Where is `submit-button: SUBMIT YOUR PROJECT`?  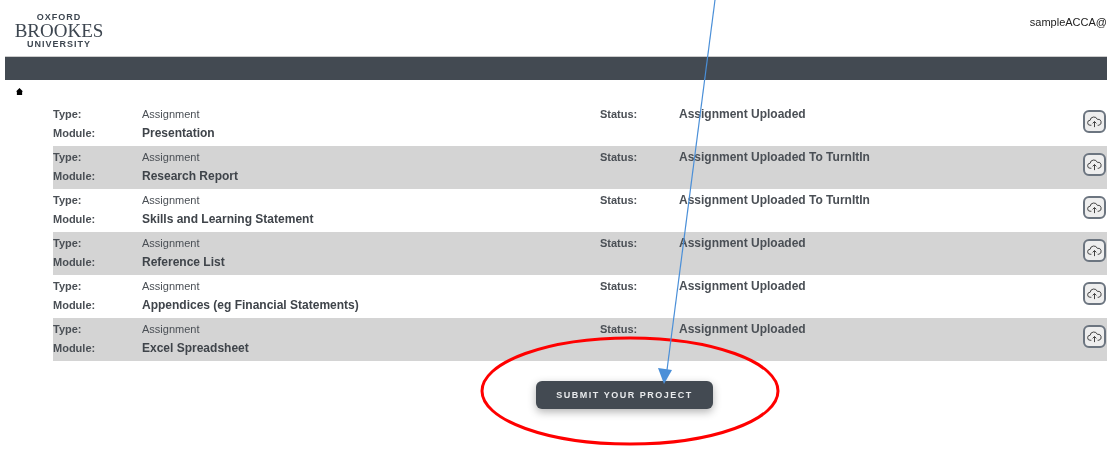 submit-button: SUBMIT YOUR PROJECT is located at coordinates (624, 395).